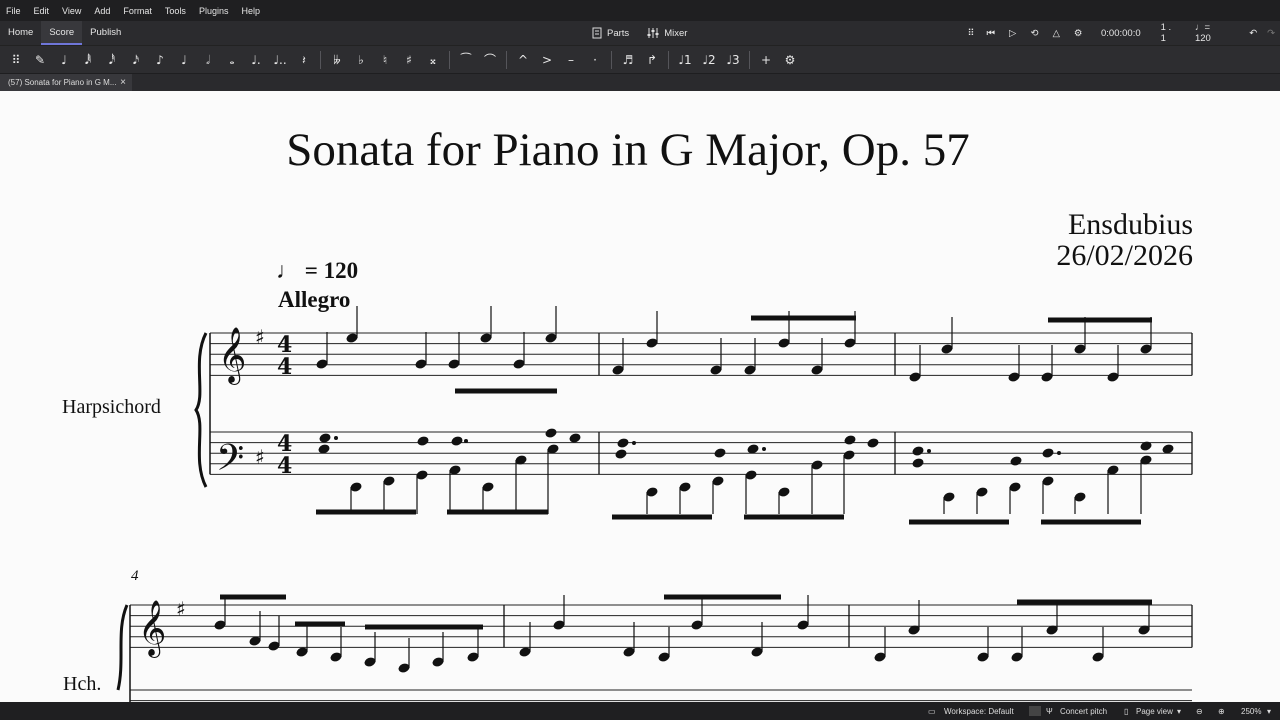 This screenshot has width=1280, height=720. Describe the element at coordinates (105, 33) in the screenshot. I see `tab-publish: Publish` at that location.